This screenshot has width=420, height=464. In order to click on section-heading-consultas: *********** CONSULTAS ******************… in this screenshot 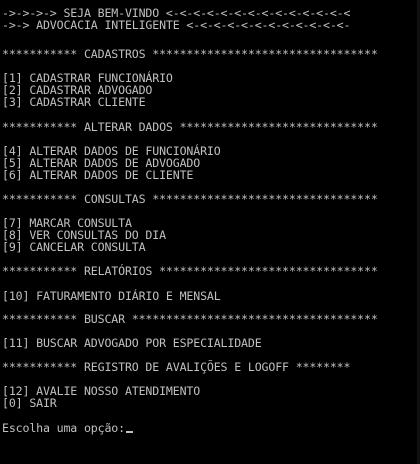, I will do `click(190, 199)`.